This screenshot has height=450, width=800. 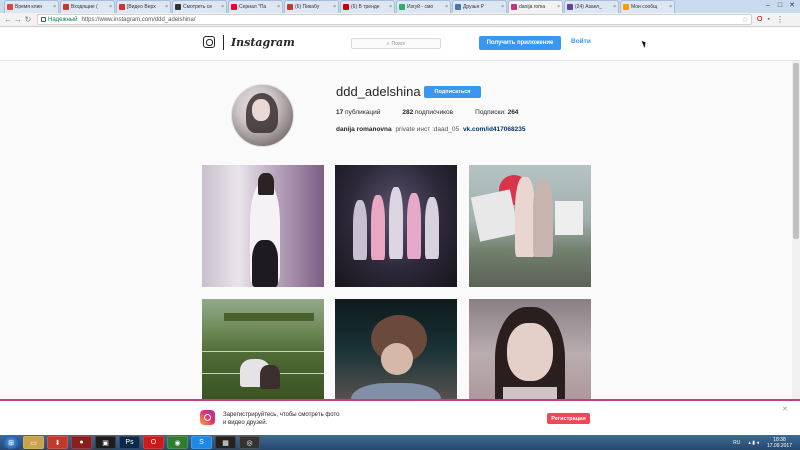 I want to click on get-app-button: Получить приложение, so click(x=520, y=43).